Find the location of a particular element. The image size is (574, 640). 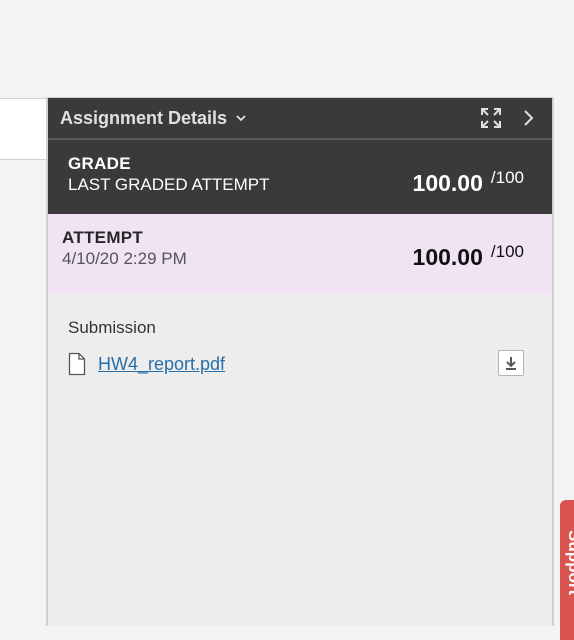

chevron-right-icon is located at coordinates (529, 118).